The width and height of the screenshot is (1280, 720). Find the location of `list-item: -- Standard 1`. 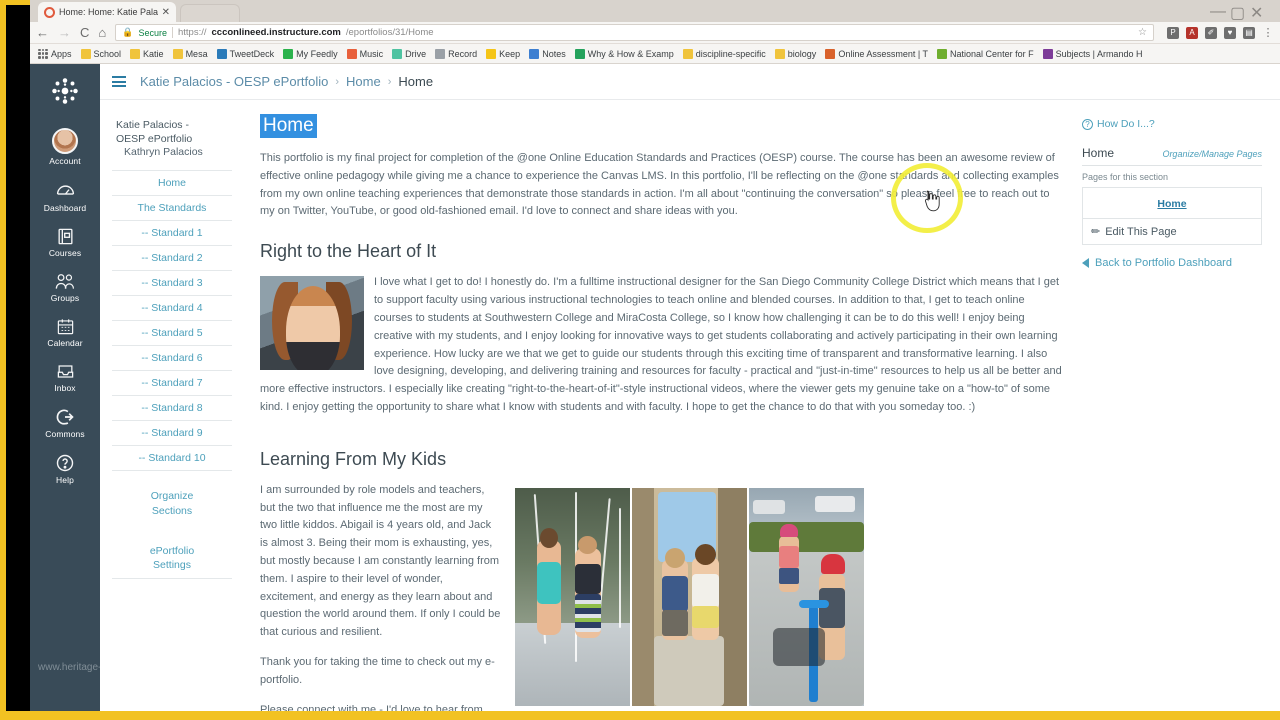

list-item: -- Standard 1 is located at coordinates (172, 232).